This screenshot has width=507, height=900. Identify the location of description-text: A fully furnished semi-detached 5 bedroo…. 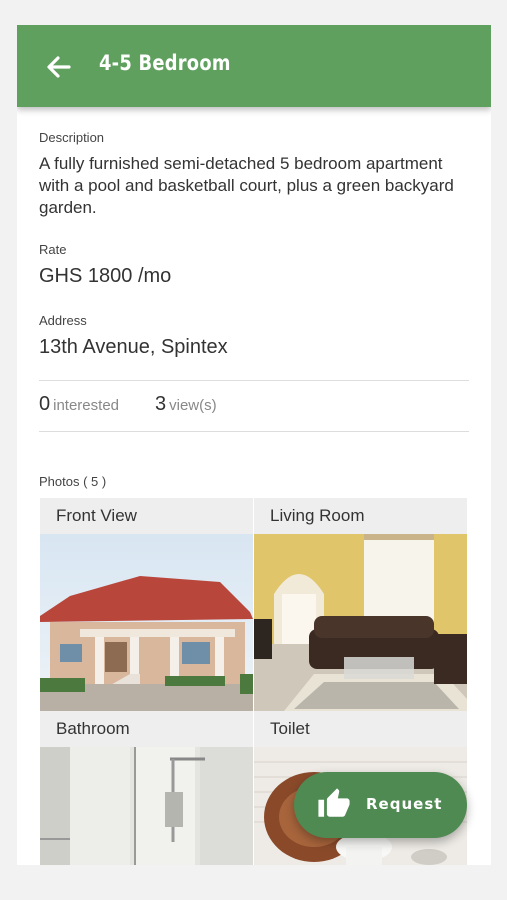
(246, 185).